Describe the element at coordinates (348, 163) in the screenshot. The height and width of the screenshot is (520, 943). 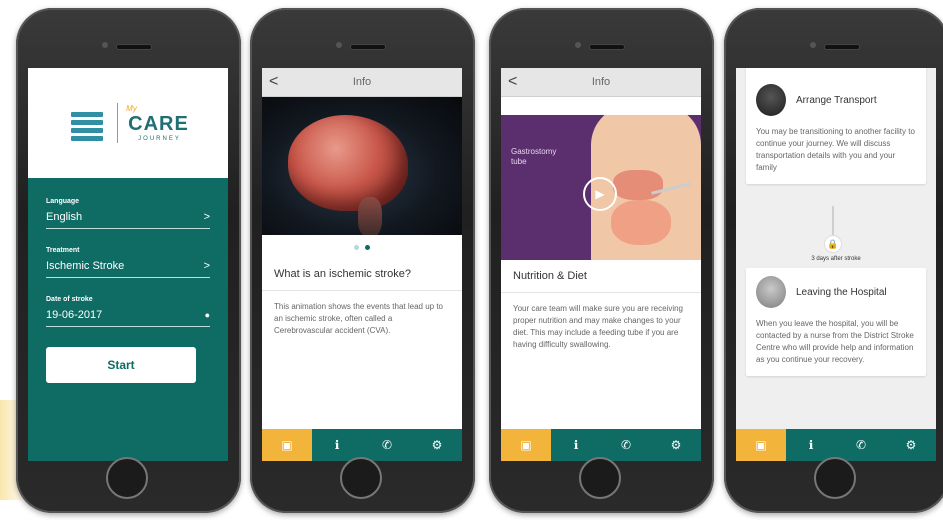
I see `brain-image` at that location.